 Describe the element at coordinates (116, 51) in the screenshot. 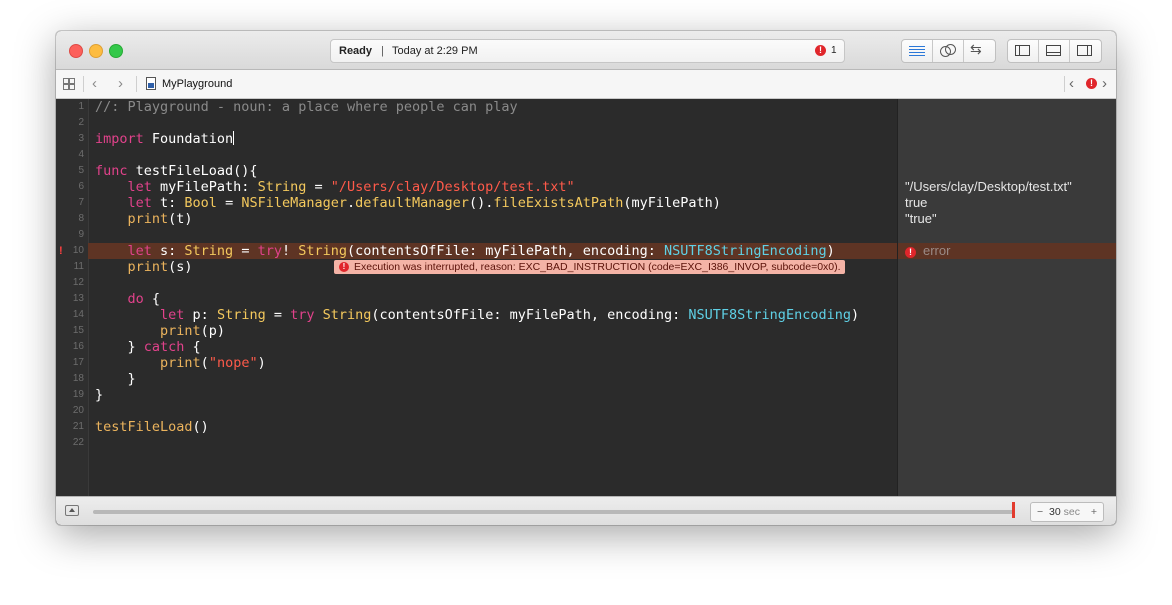

I see `zoom-window-button` at that location.